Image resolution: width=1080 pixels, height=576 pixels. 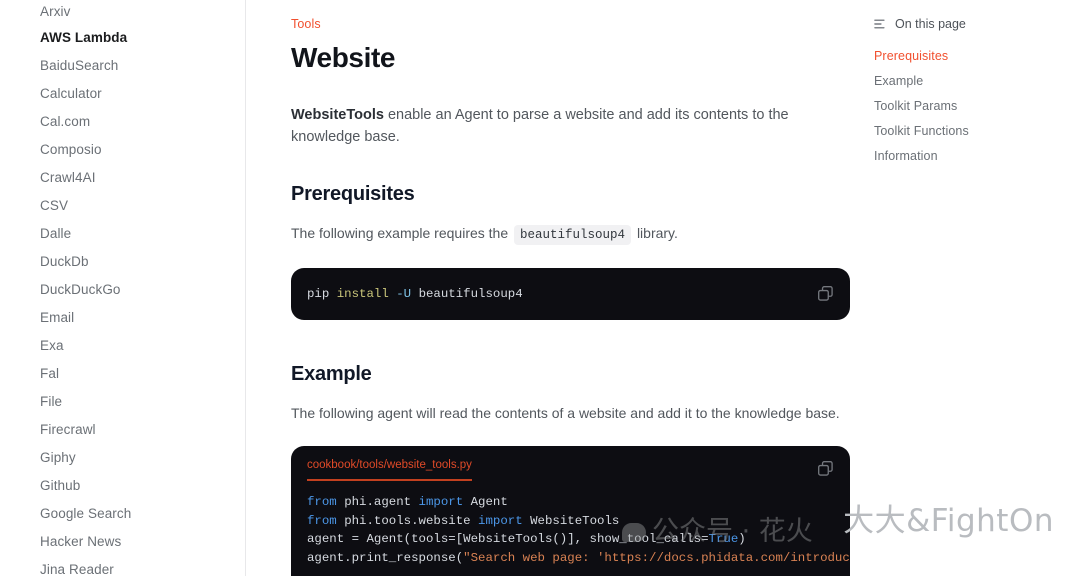 I want to click on sidebar-item-giphy: Giphy, so click(x=142, y=458).